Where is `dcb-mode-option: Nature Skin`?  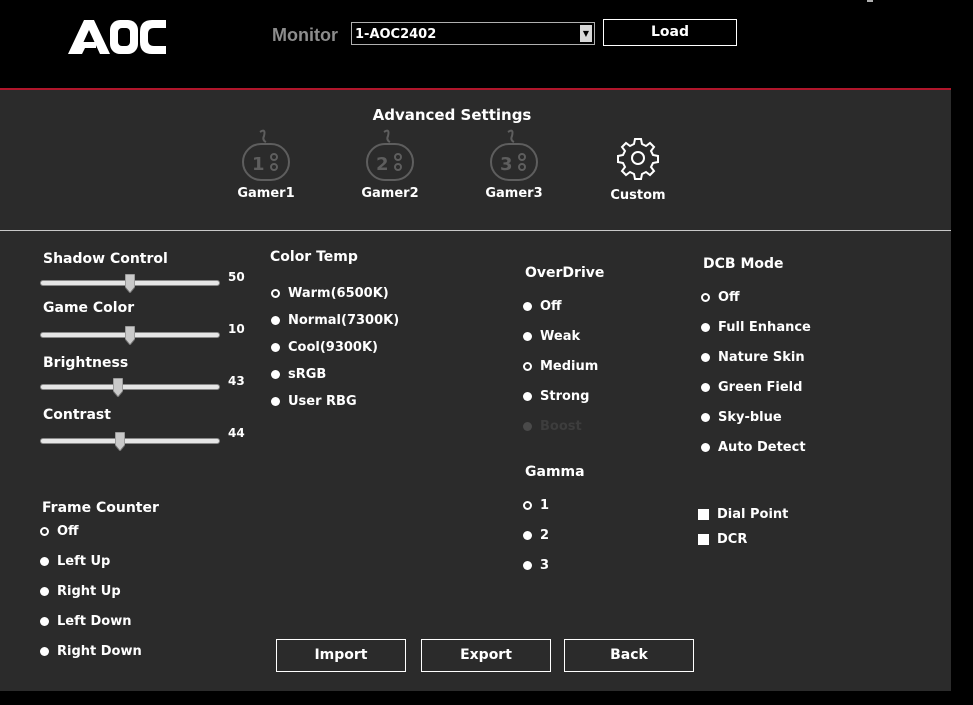
dcb-mode-option: Nature Skin is located at coordinates (753, 357).